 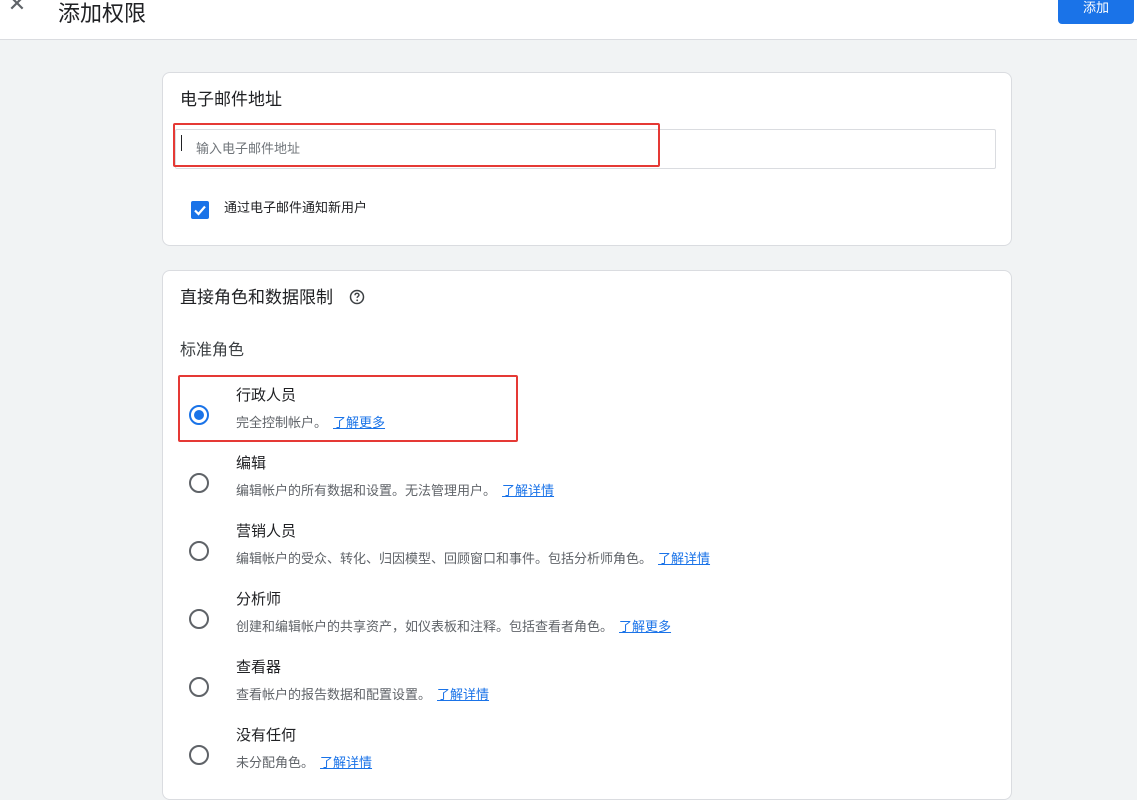 I want to click on add-button: 添加, so click(x=1096, y=12).